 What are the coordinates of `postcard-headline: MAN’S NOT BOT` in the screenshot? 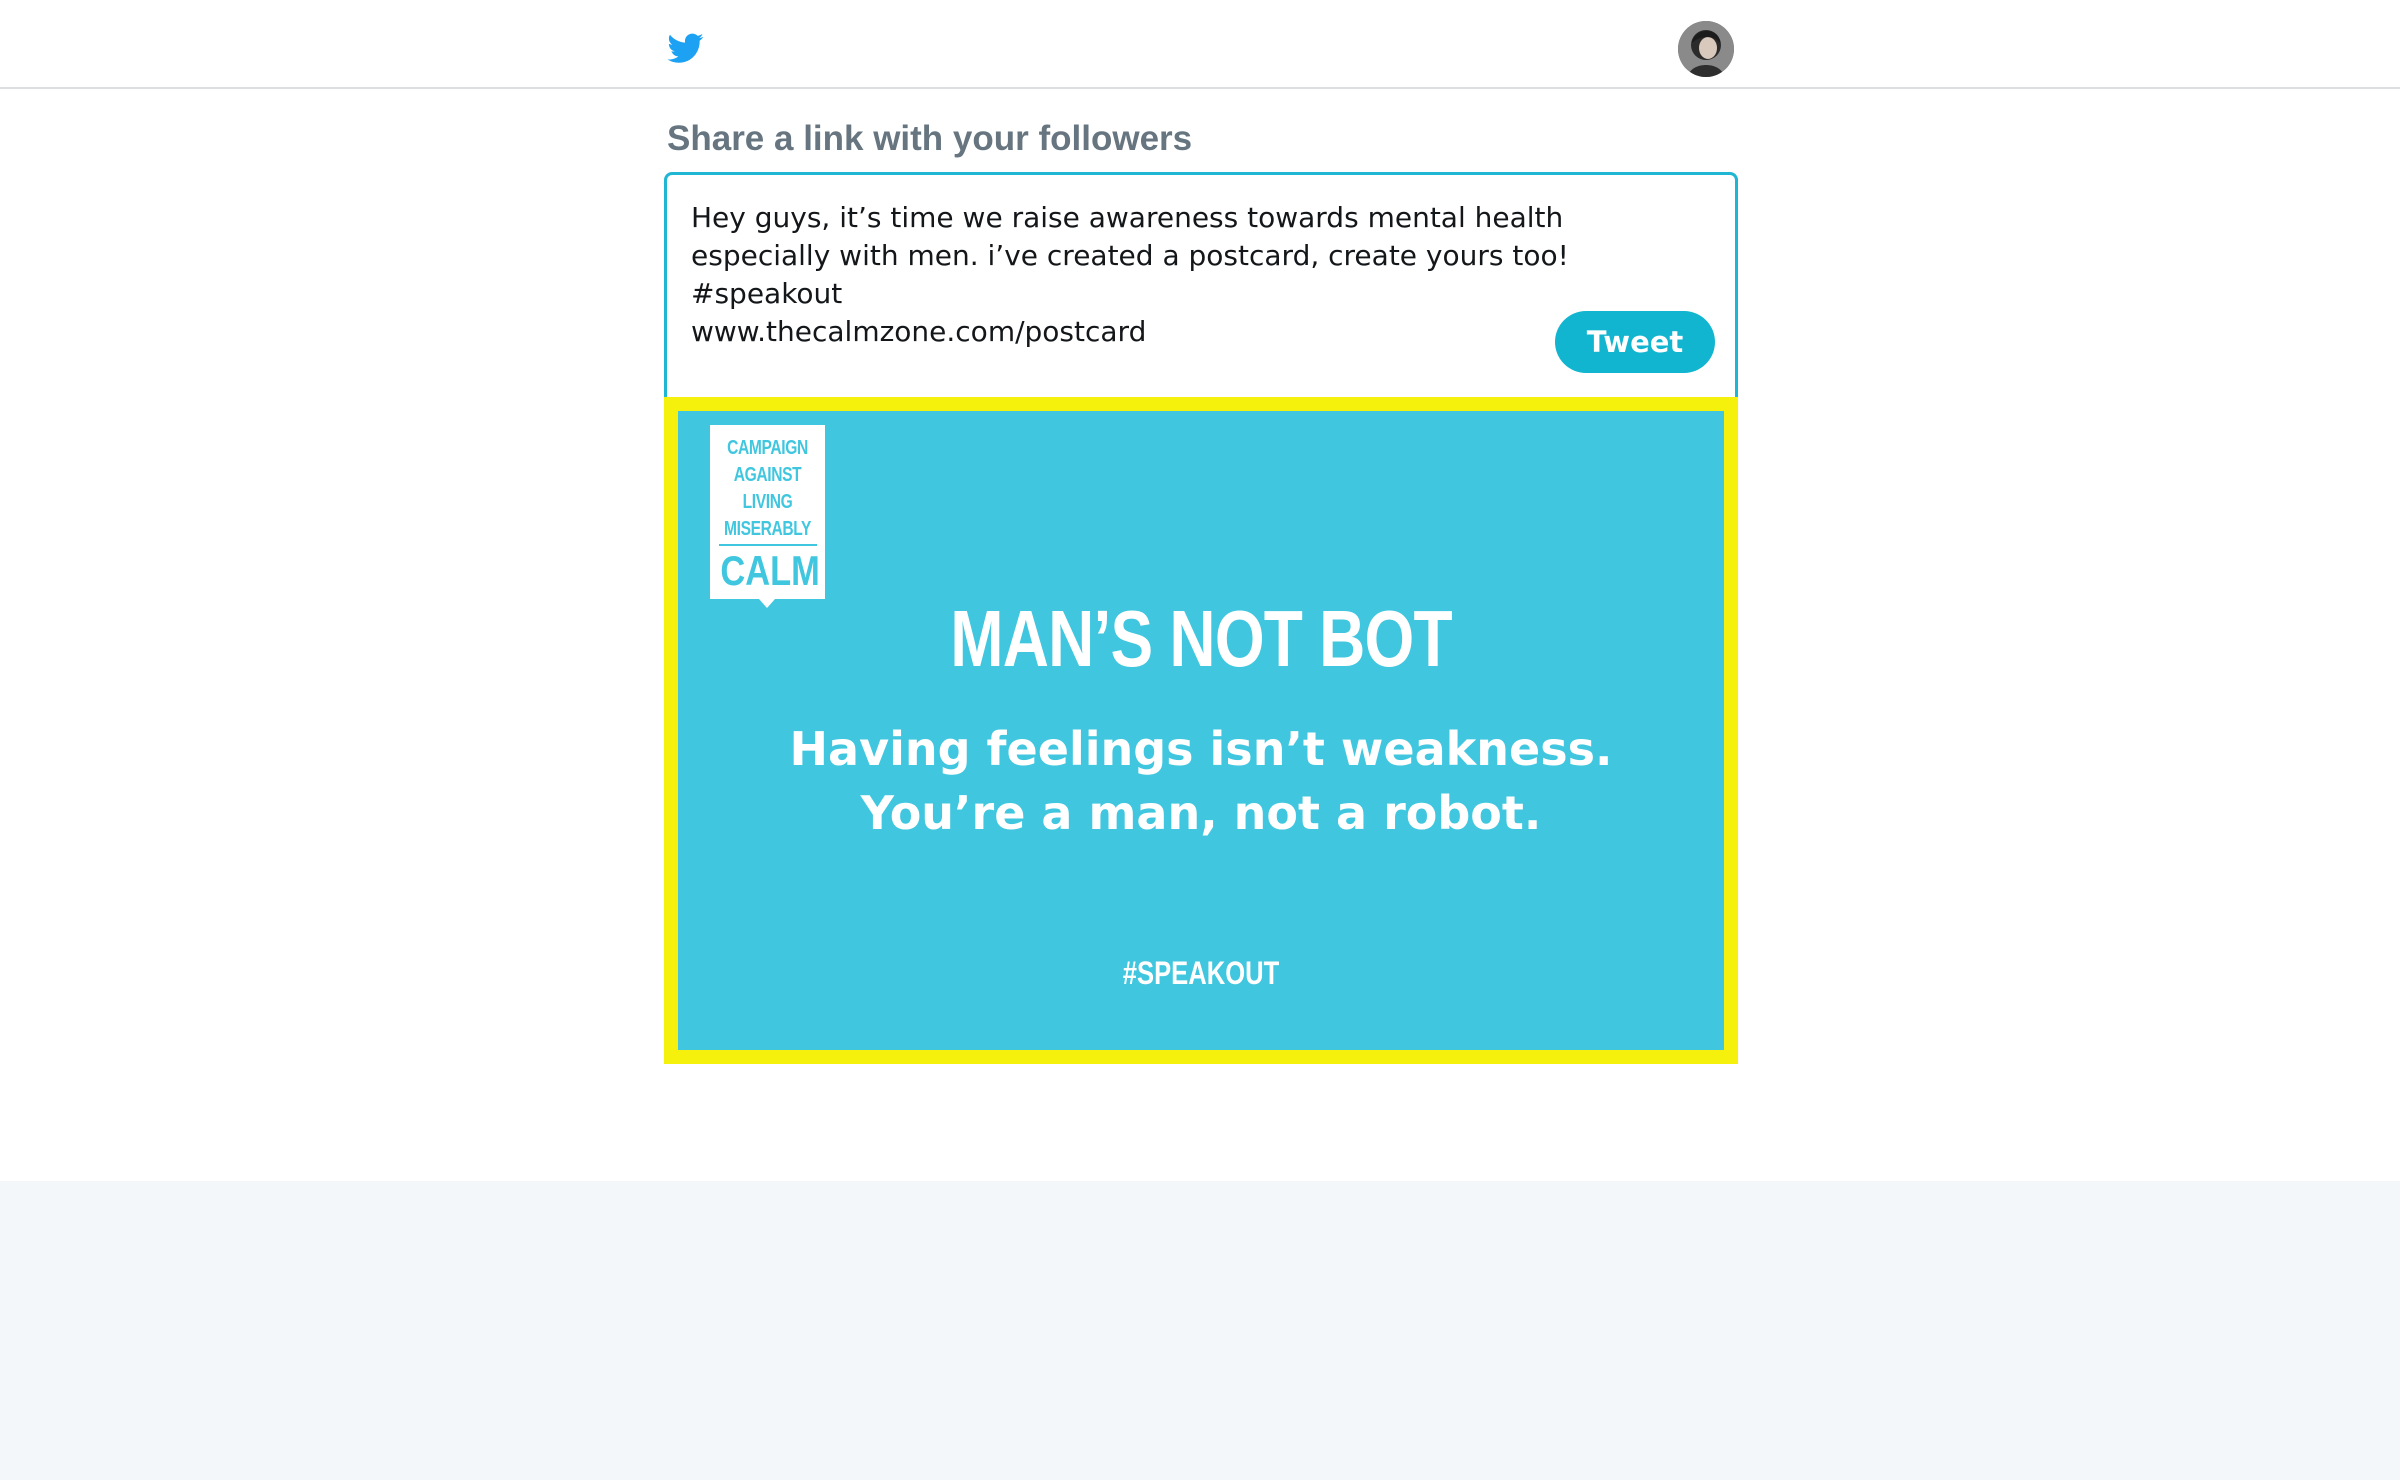 It's located at (1201, 638).